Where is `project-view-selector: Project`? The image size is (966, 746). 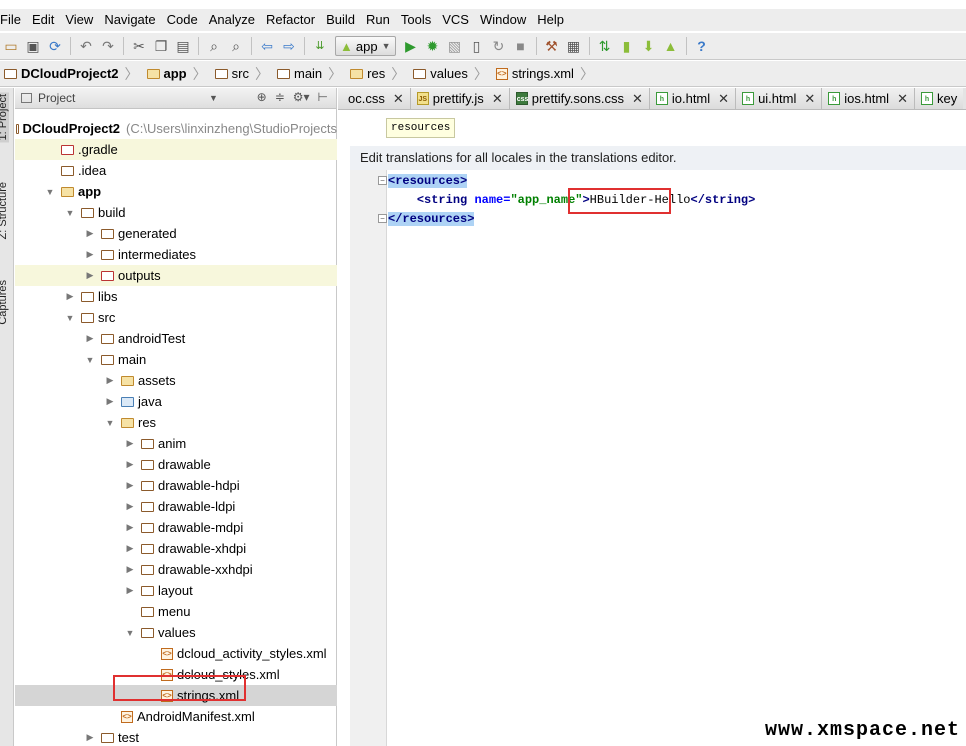 project-view-selector: Project is located at coordinates (56, 98).